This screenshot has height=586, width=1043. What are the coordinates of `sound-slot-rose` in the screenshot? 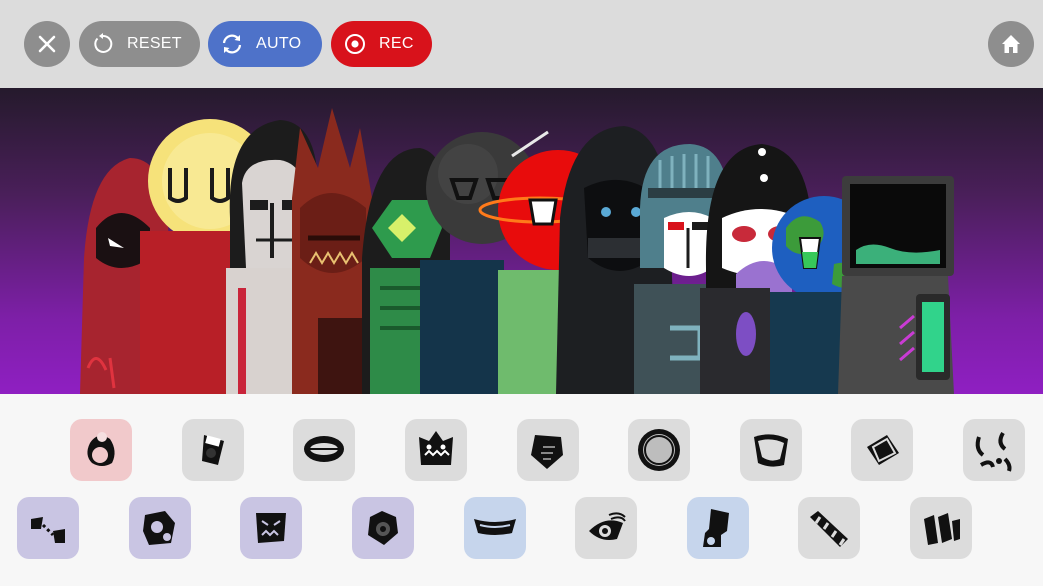 It's located at (383, 528).